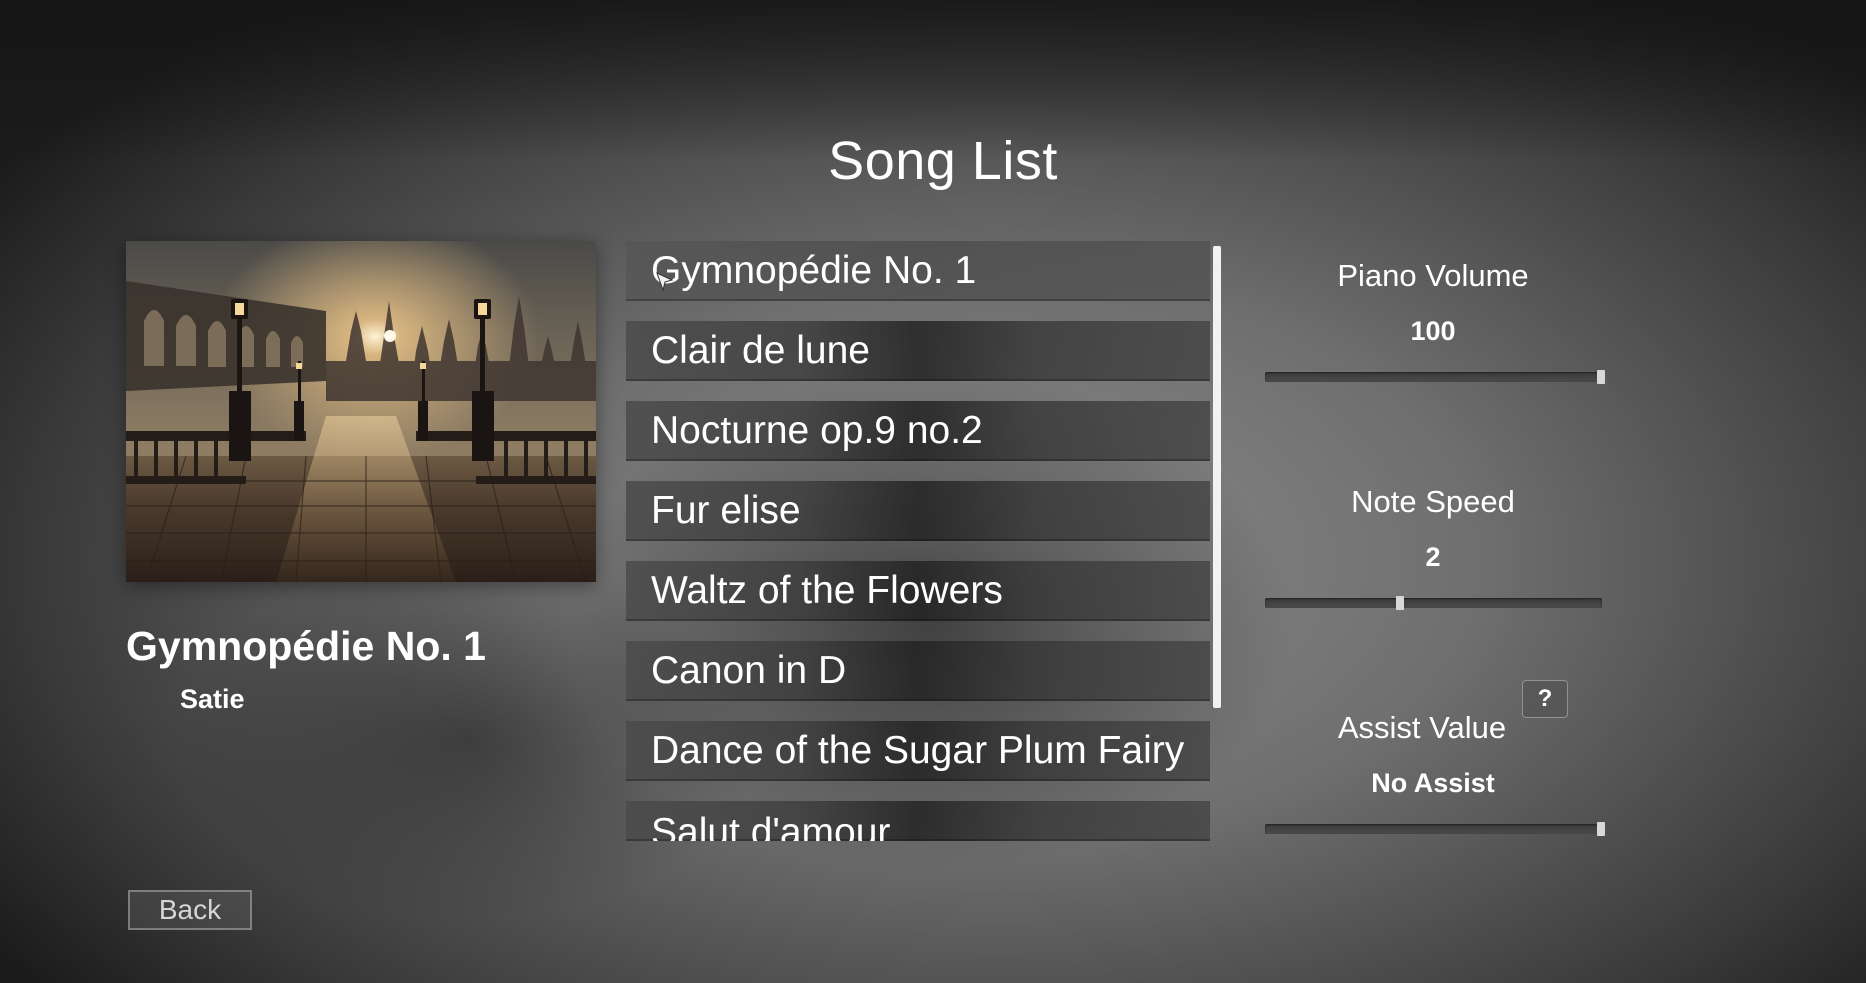 Image resolution: width=1866 pixels, height=983 pixels. I want to click on song-list-item: Salut d'amour, so click(918, 821).